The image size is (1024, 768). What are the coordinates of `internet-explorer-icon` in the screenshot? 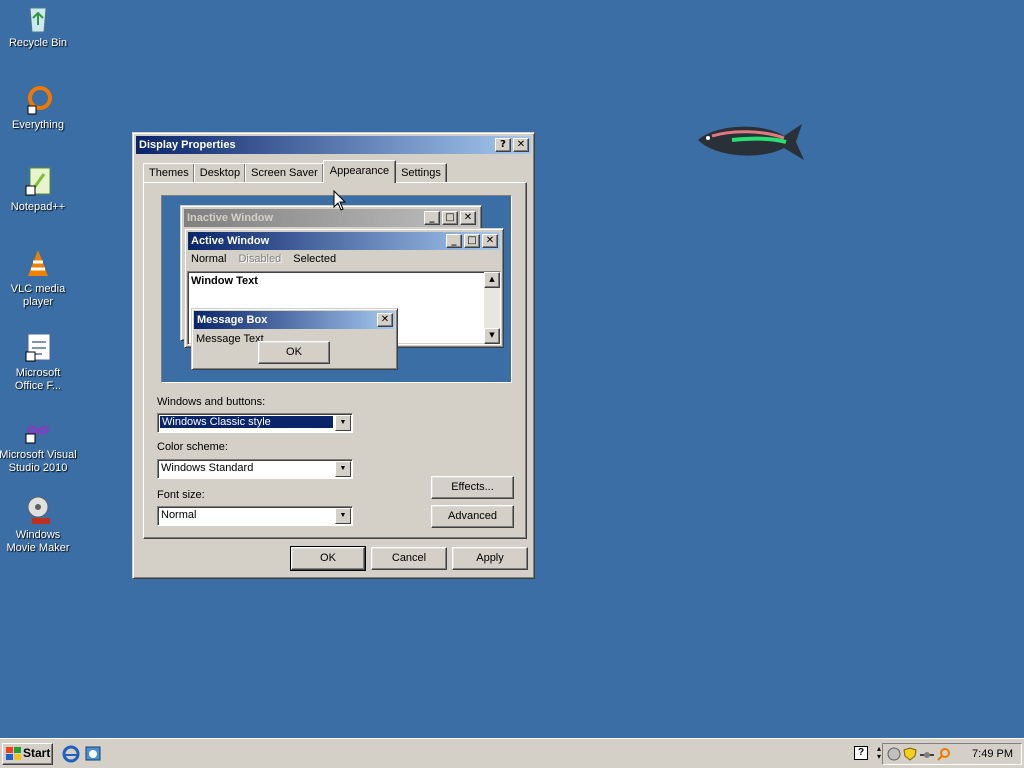 It's located at (71, 755).